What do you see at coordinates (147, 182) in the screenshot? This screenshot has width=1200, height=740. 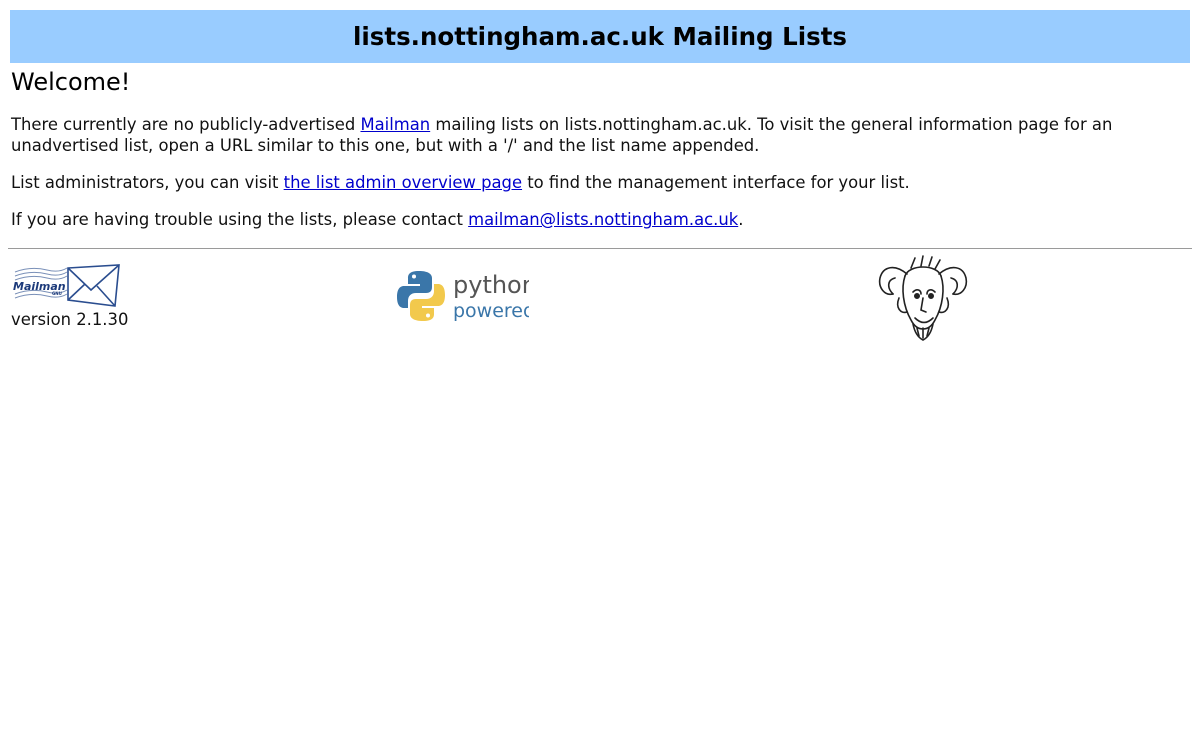 I see `admin-text-before: List administrators, you can visit` at bounding box center [147, 182].